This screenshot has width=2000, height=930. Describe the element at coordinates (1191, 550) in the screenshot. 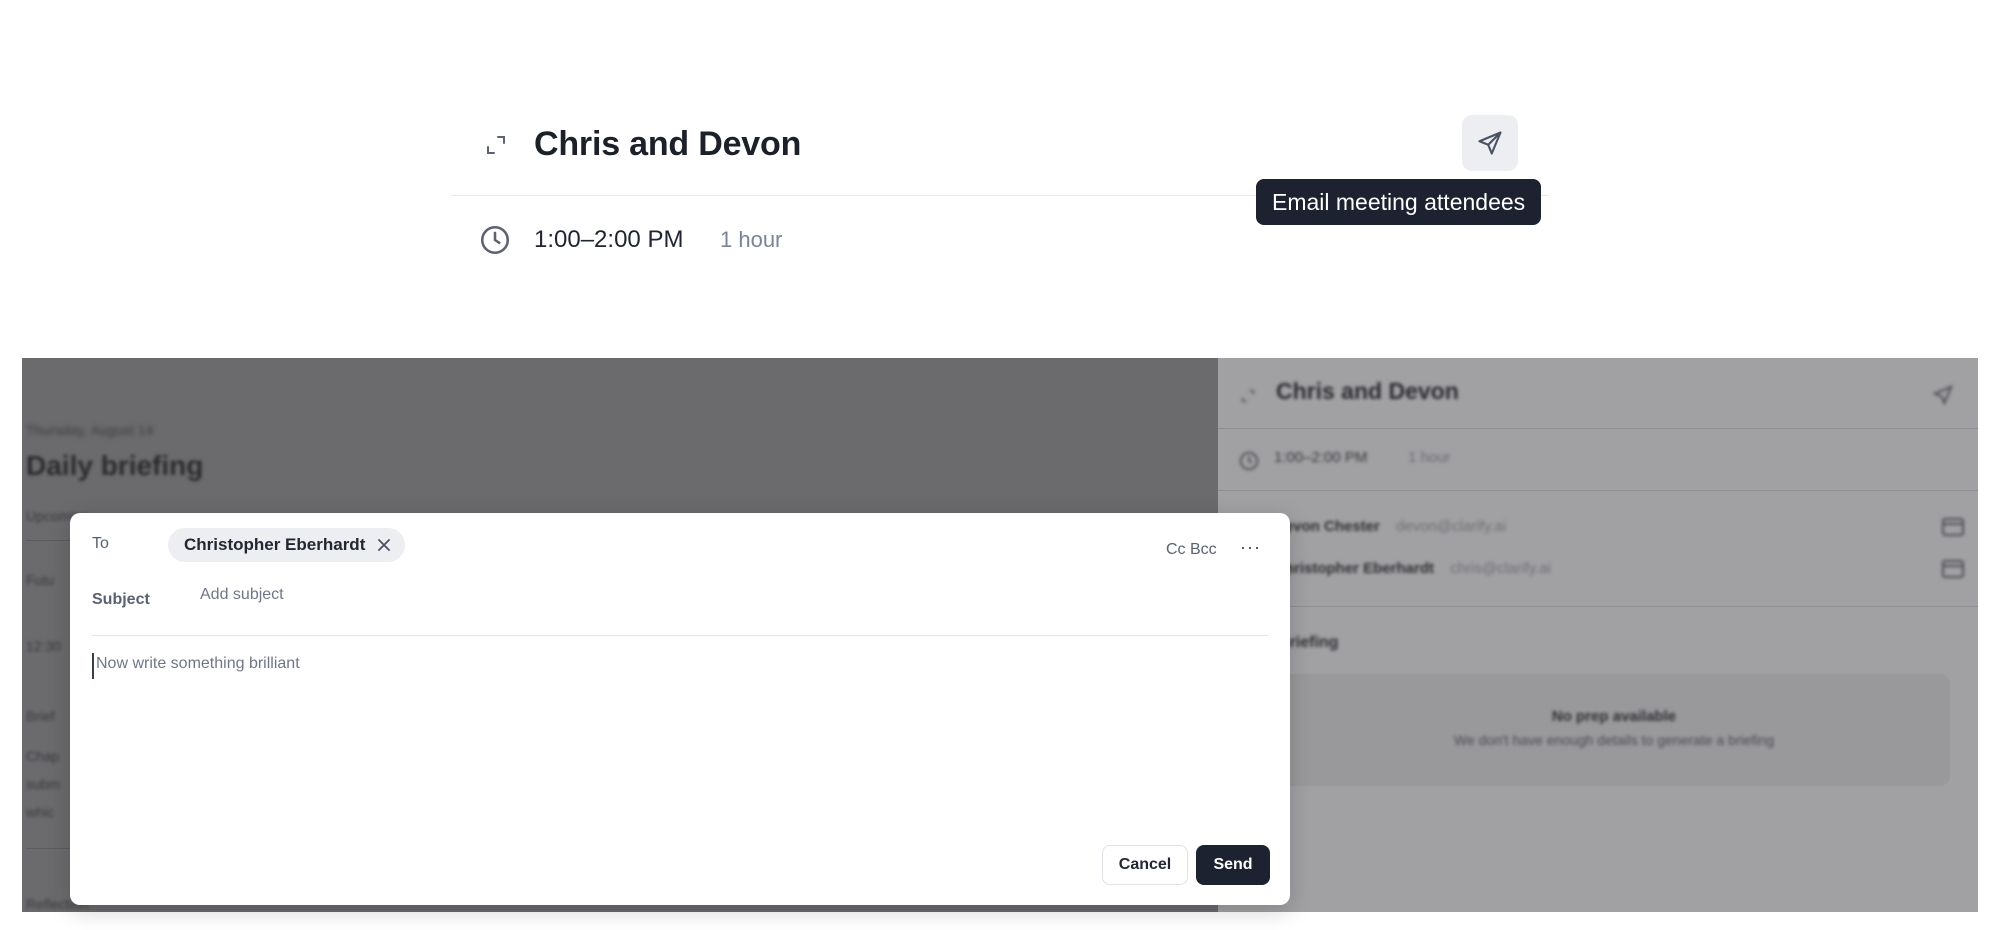

I see `cc-bcc-toggle: Cc Bcc` at that location.